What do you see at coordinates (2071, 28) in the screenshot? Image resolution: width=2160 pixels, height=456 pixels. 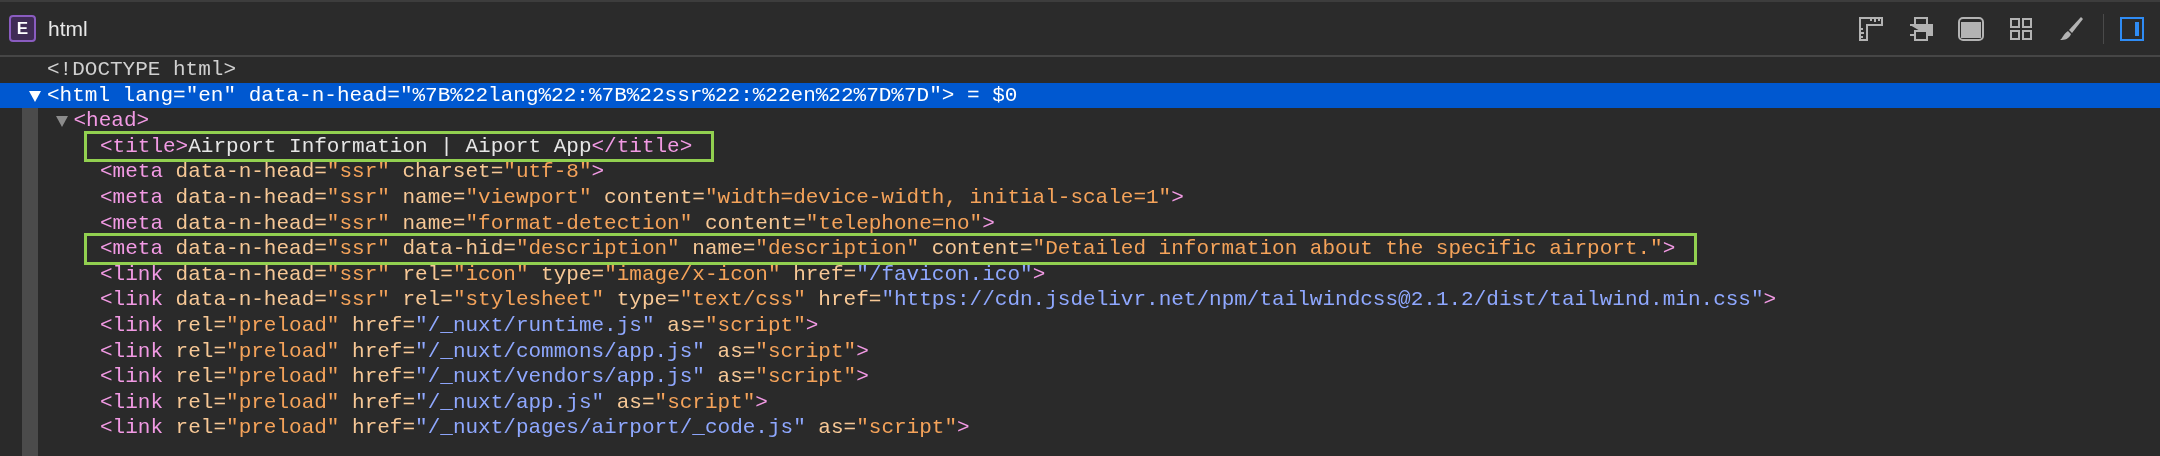 I see `brush-icon` at bounding box center [2071, 28].